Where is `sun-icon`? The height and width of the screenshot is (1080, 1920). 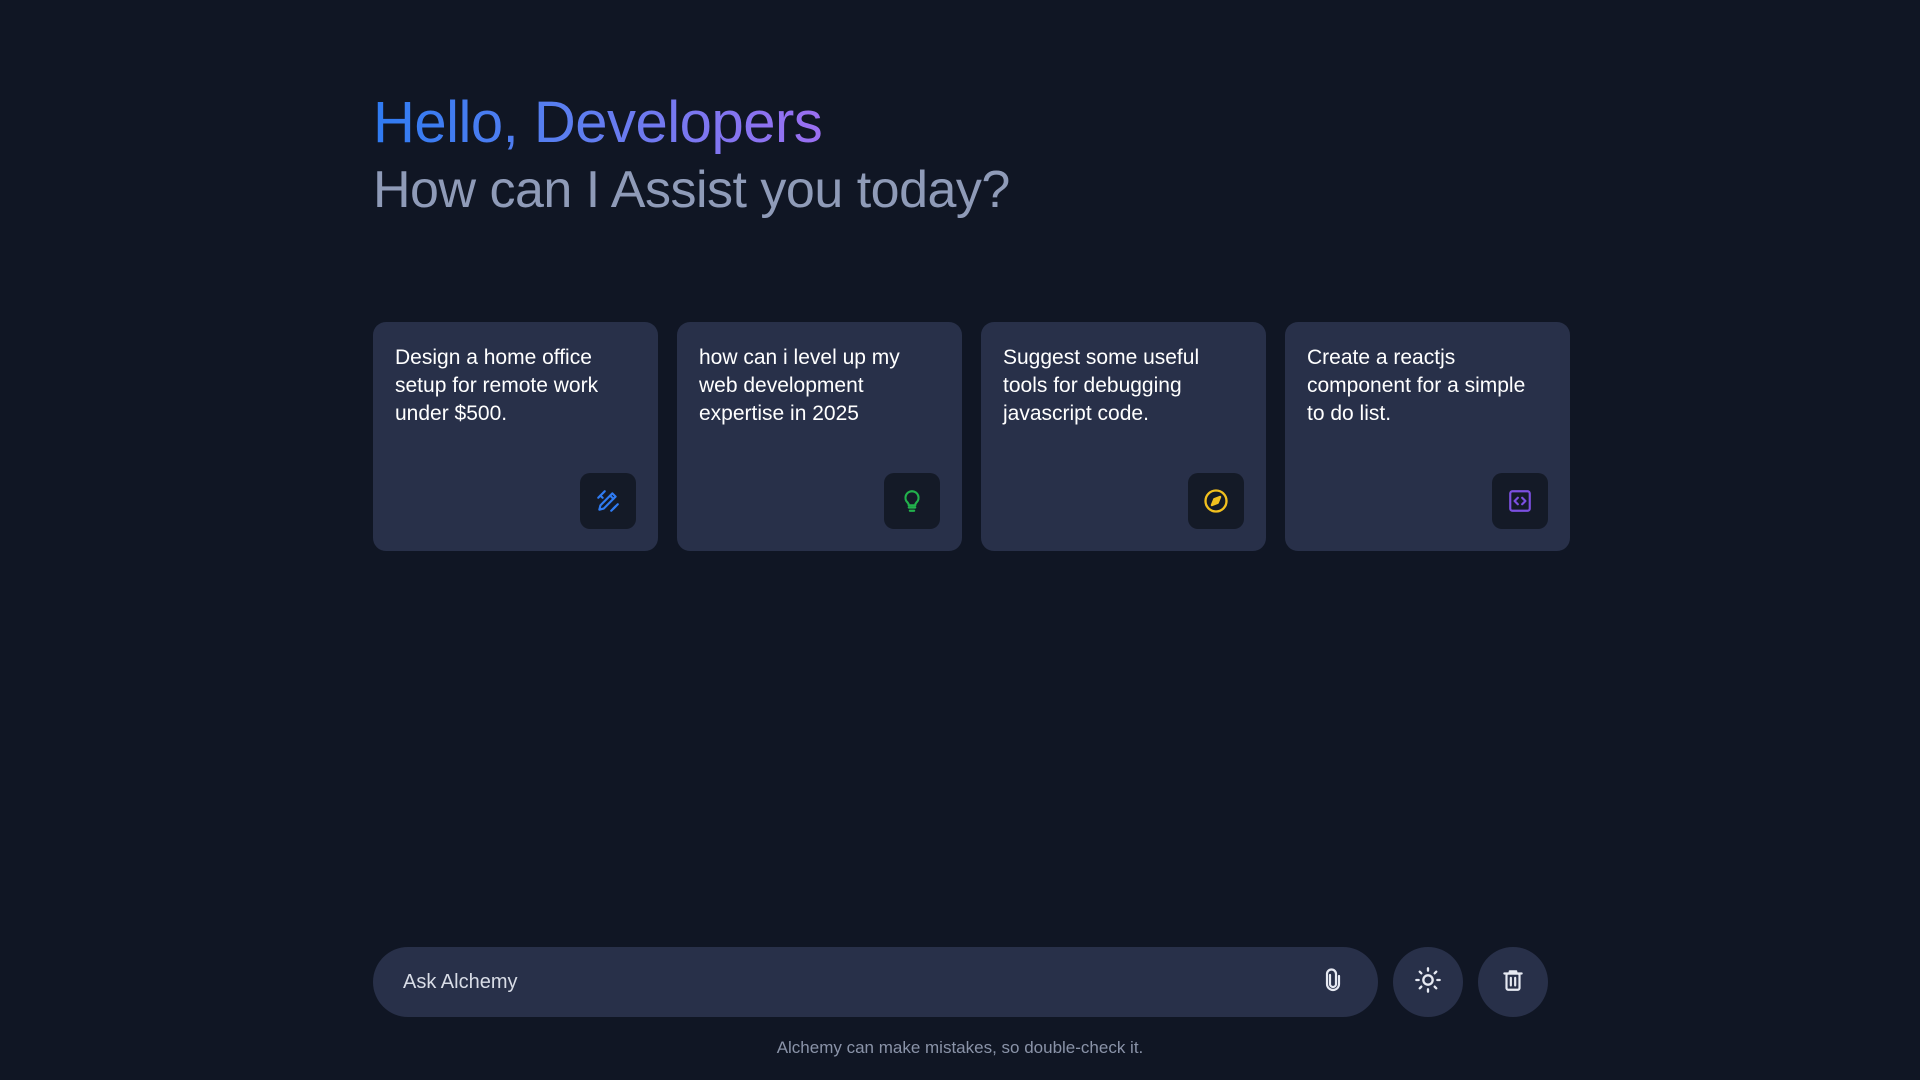 sun-icon is located at coordinates (1428, 982).